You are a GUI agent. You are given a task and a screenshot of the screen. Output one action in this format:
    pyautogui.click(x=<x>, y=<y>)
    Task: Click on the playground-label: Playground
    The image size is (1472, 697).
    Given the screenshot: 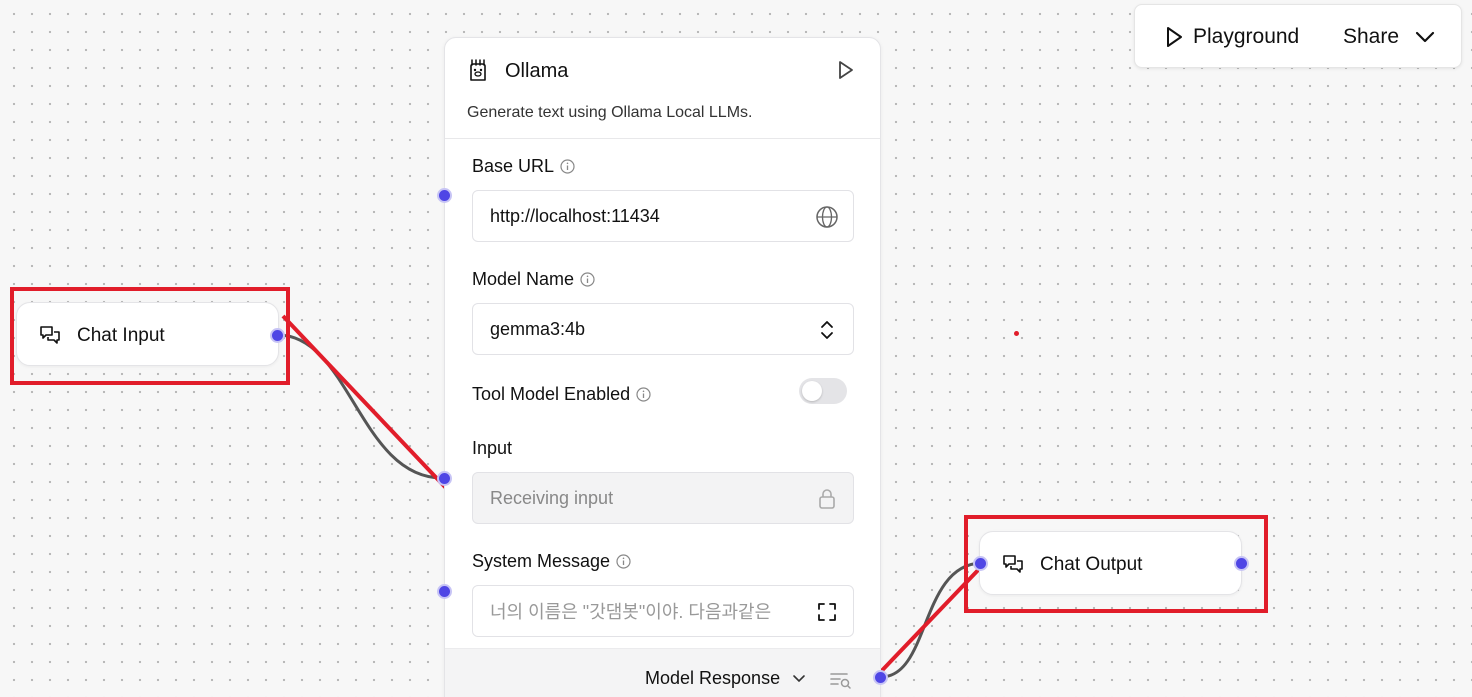 What is the action you would take?
    pyautogui.click(x=1246, y=36)
    